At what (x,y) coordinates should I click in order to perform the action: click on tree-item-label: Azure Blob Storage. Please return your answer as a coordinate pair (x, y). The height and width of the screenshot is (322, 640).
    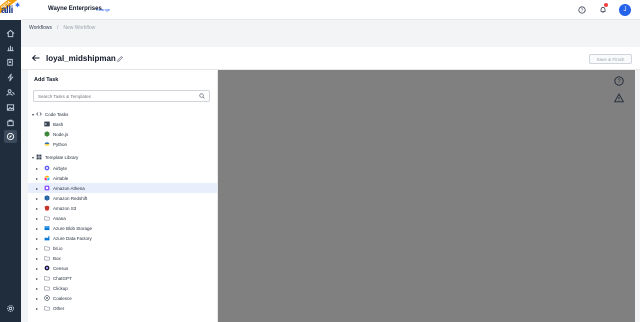
    Looking at the image, I should click on (73, 228).